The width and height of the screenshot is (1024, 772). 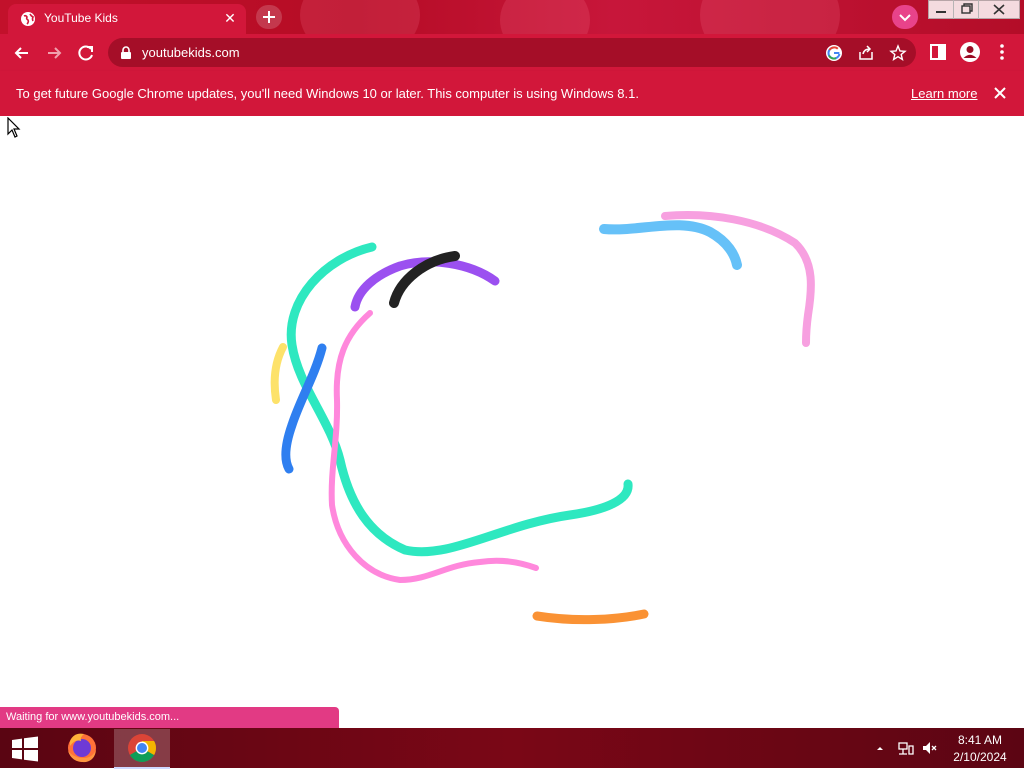 What do you see at coordinates (25, 749) in the screenshot?
I see `windows-start-icon` at bounding box center [25, 749].